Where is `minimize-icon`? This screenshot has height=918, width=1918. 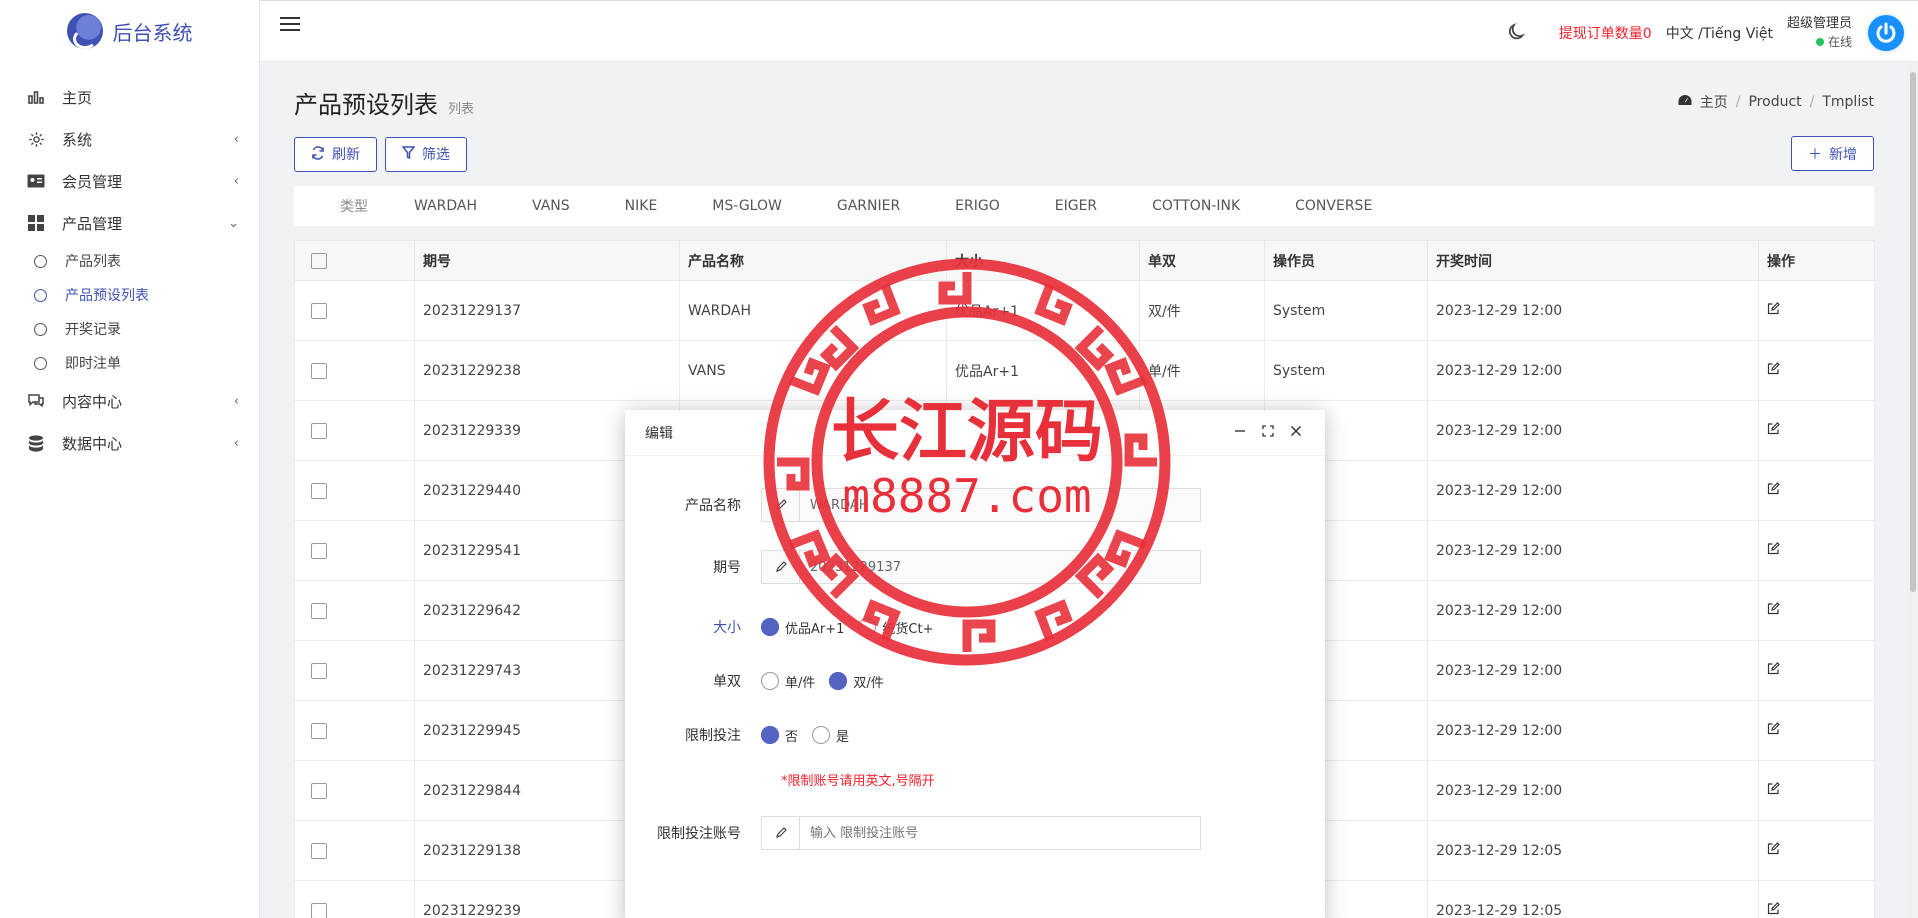
minimize-icon is located at coordinates (1240, 431).